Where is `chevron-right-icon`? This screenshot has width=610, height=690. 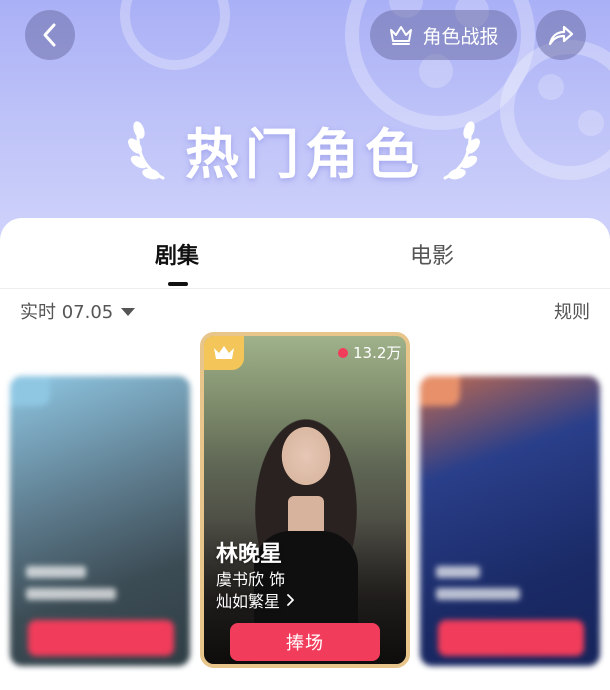 chevron-right-icon is located at coordinates (290, 600).